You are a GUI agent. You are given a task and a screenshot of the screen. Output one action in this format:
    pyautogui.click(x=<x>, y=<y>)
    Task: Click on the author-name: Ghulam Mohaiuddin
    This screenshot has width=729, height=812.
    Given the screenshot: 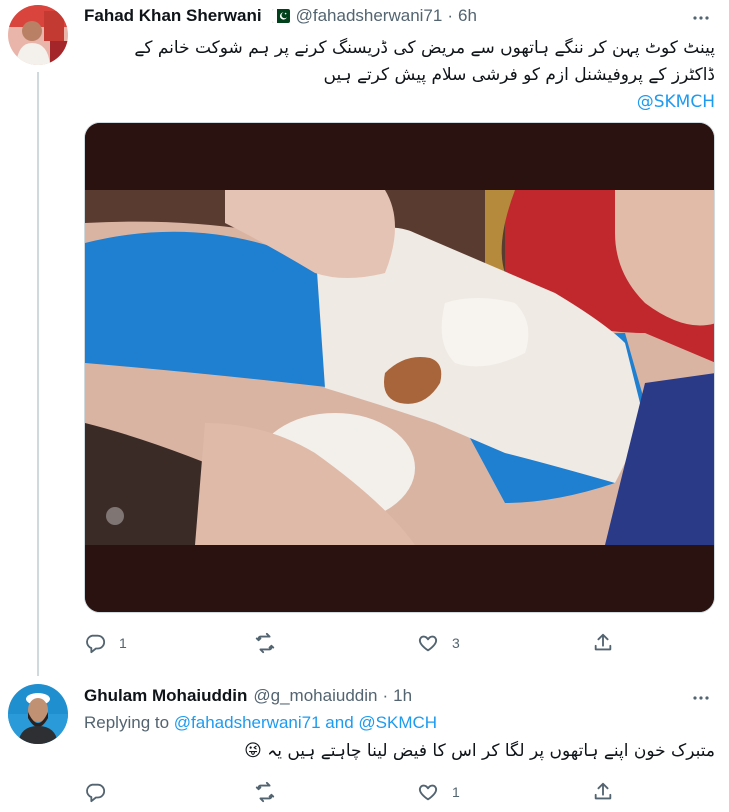 What is the action you would take?
    pyautogui.click(x=165, y=696)
    